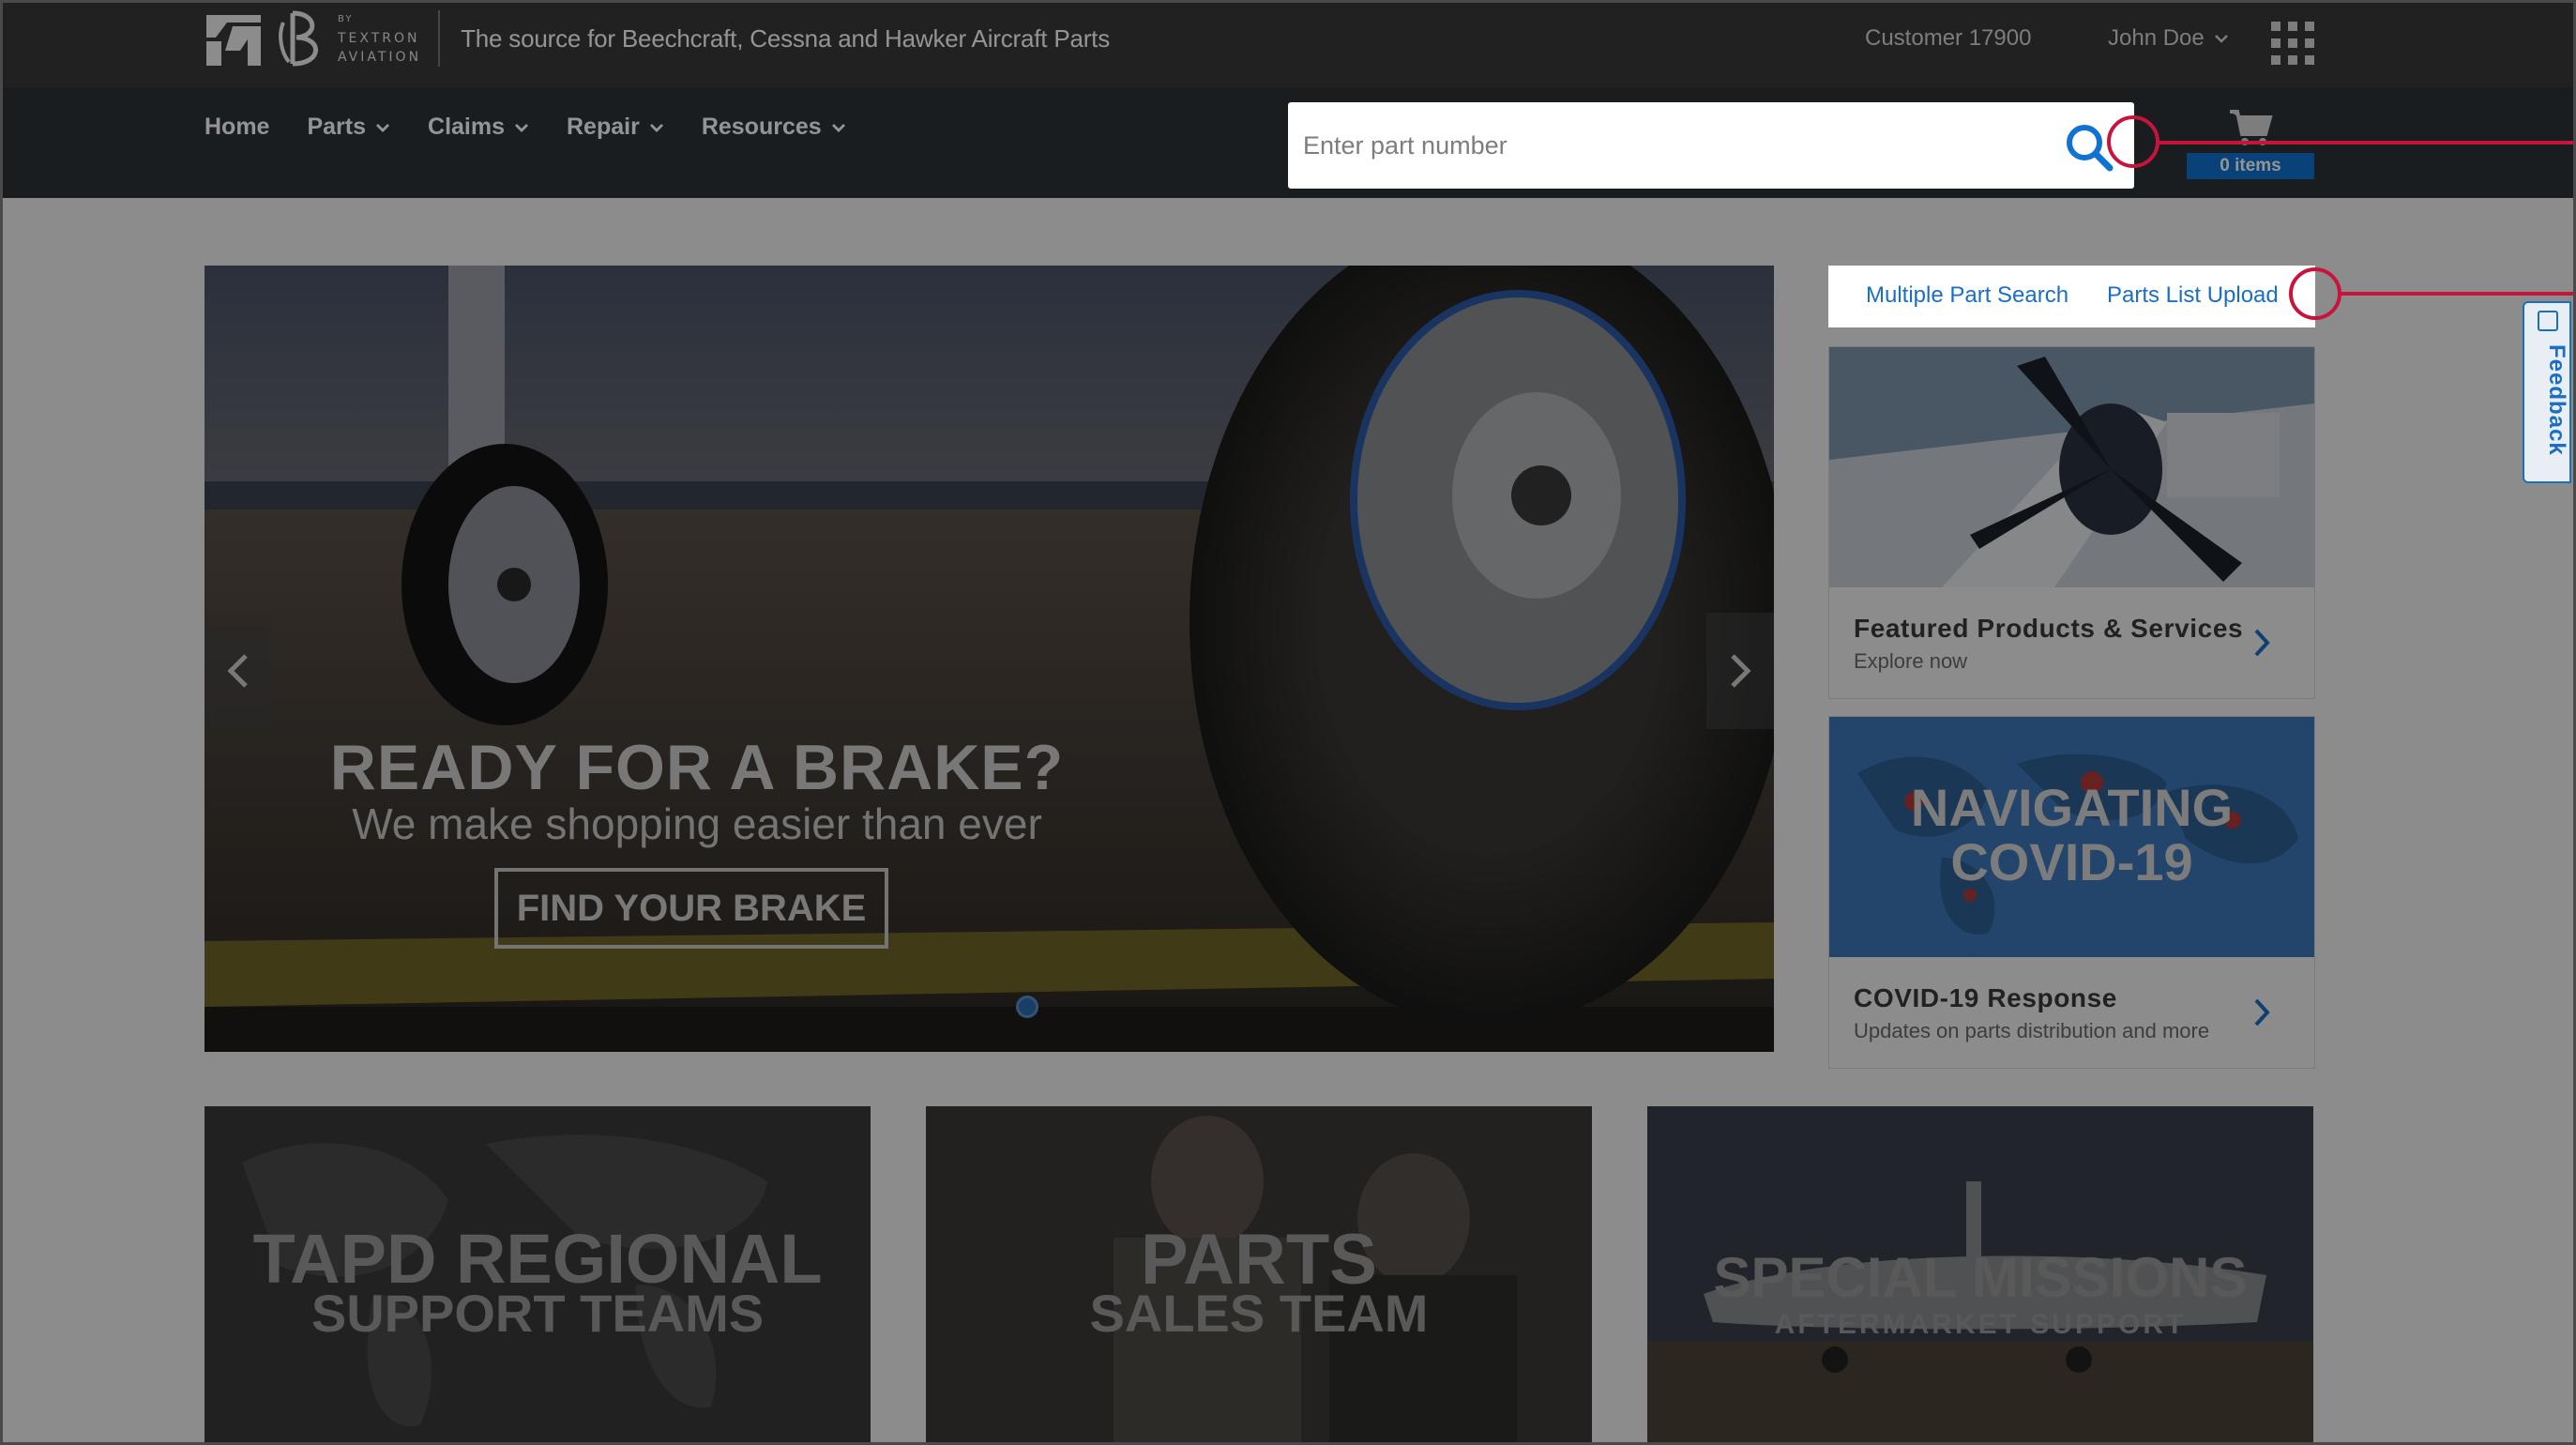 This screenshot has width=2576, height=1445. I want to click on tapd-line2: SUPPORT TEAMS, so click(538, 1313).